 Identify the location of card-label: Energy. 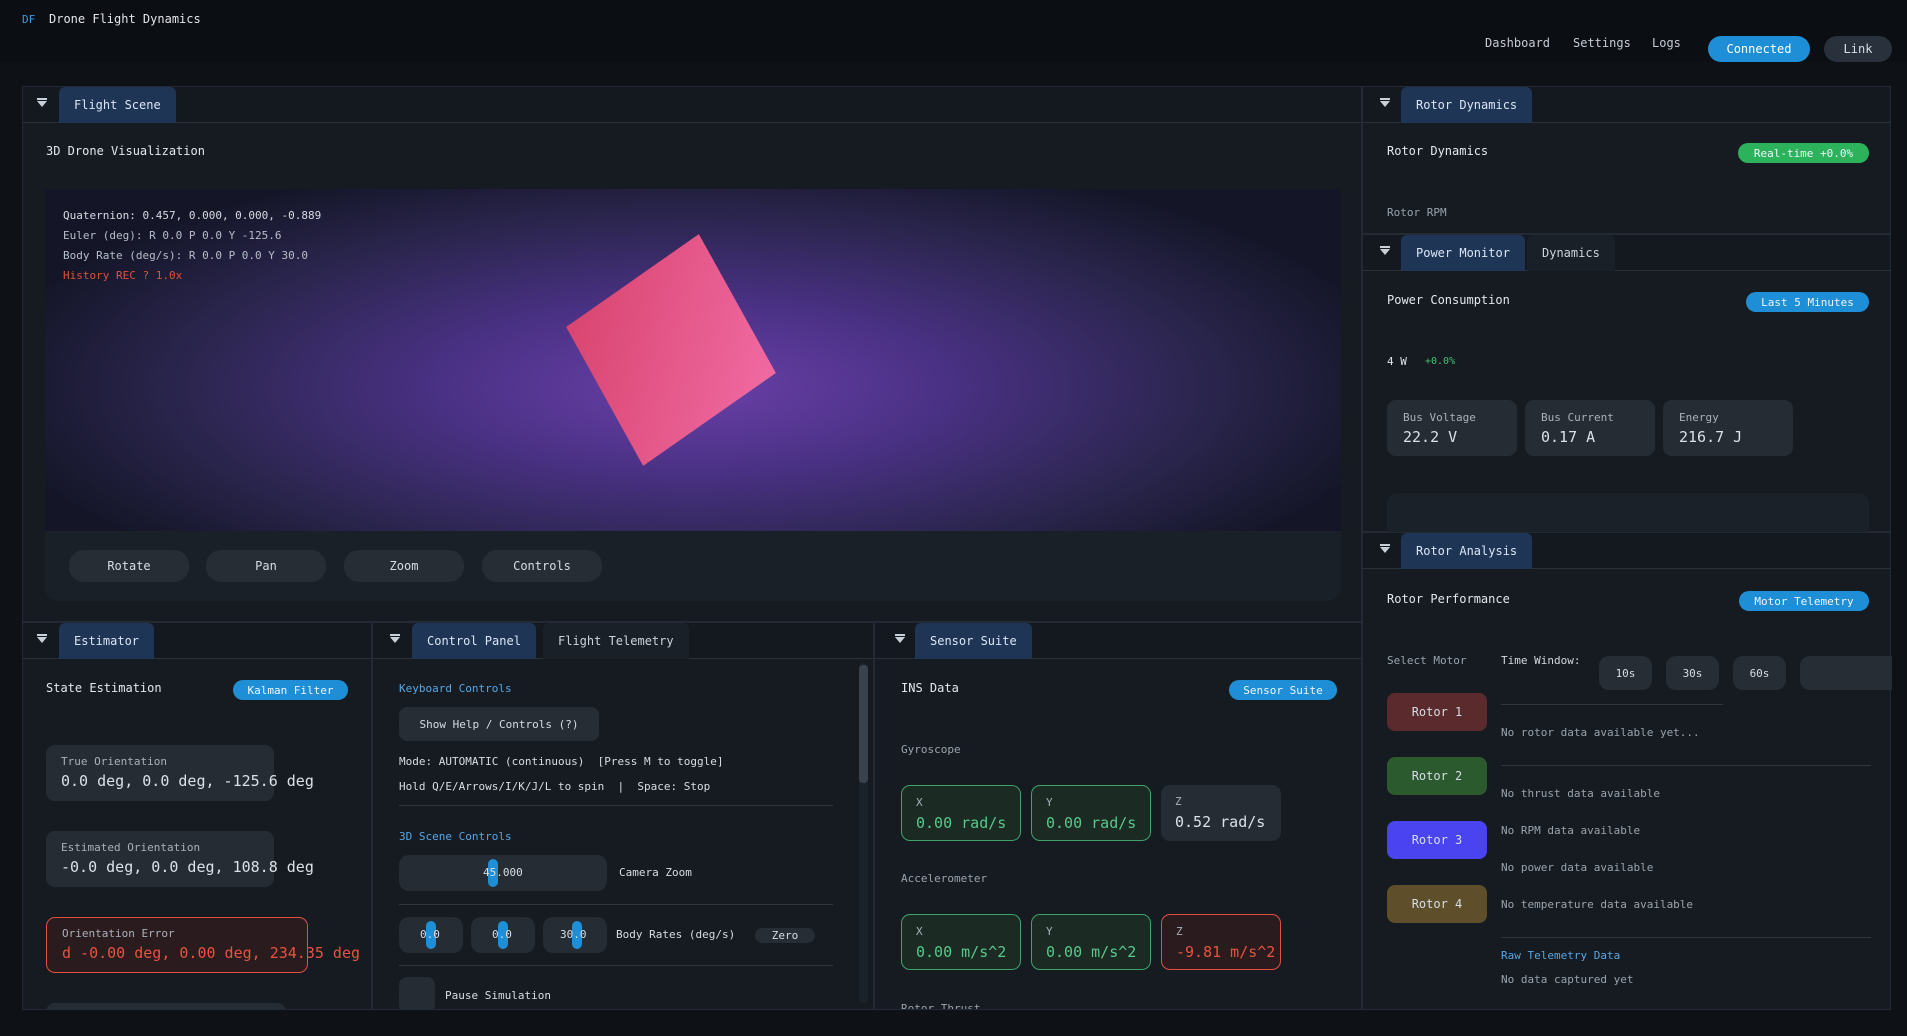
(1699, 417).